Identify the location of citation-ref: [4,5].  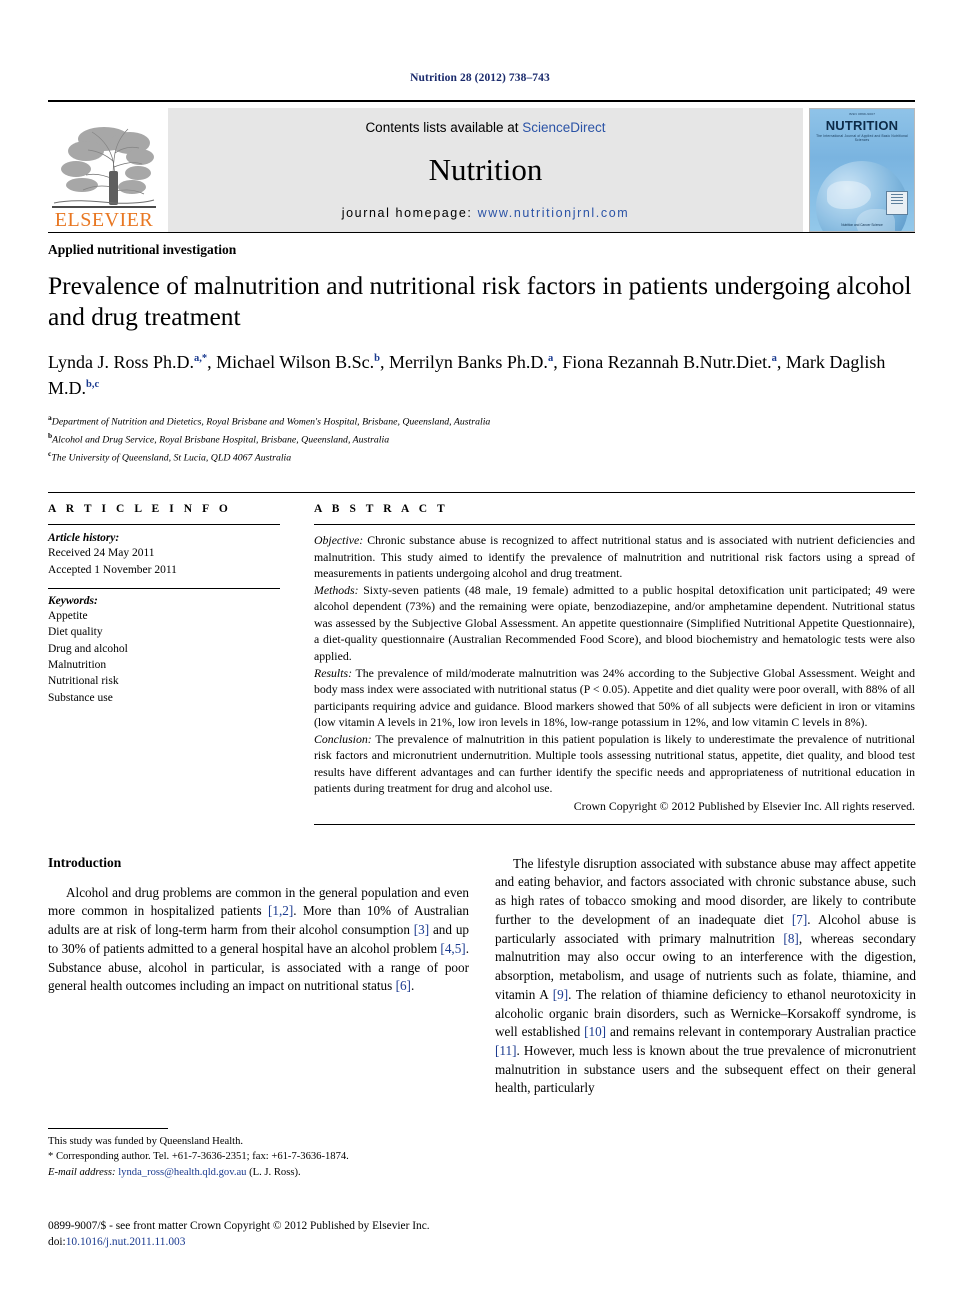
(452, 948).